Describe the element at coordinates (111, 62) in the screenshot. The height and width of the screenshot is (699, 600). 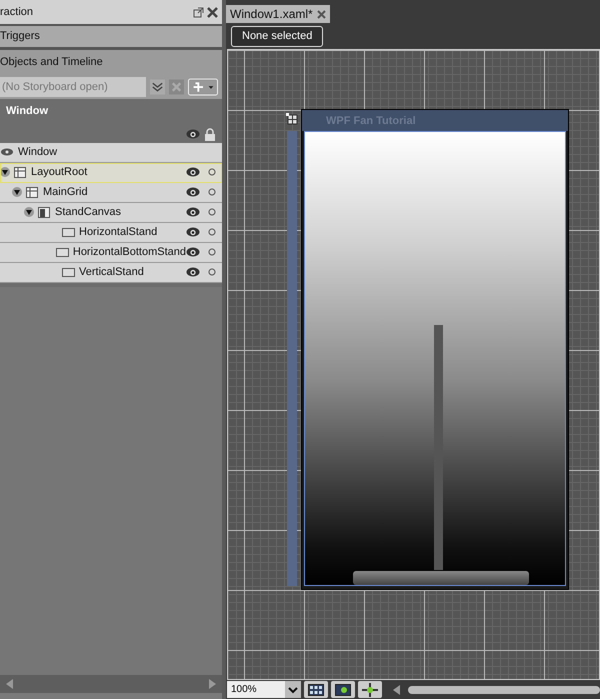
I see `section-header: Objects and Timeline` at that location.